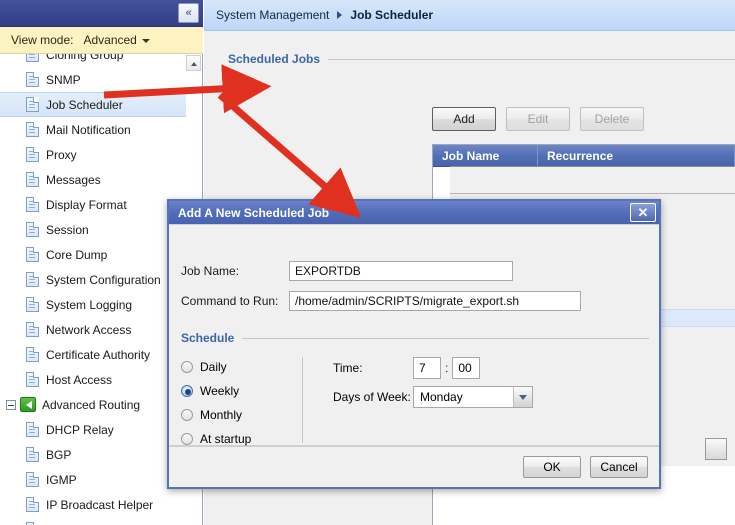  Describe the element at coordinates (93, 79) in the screenshot. I see `sidebar-item-snmp: SNMP` at that location.